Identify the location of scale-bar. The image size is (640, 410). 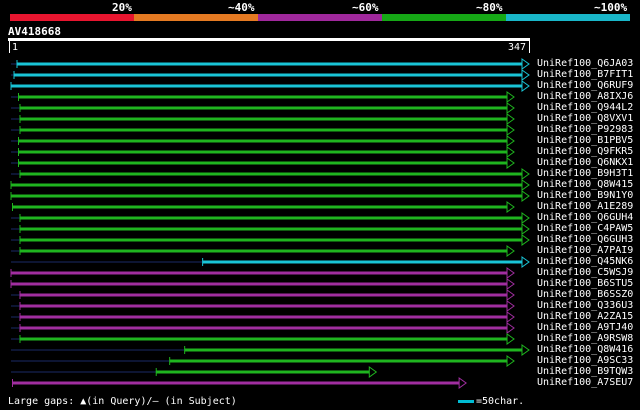
(466, 401).